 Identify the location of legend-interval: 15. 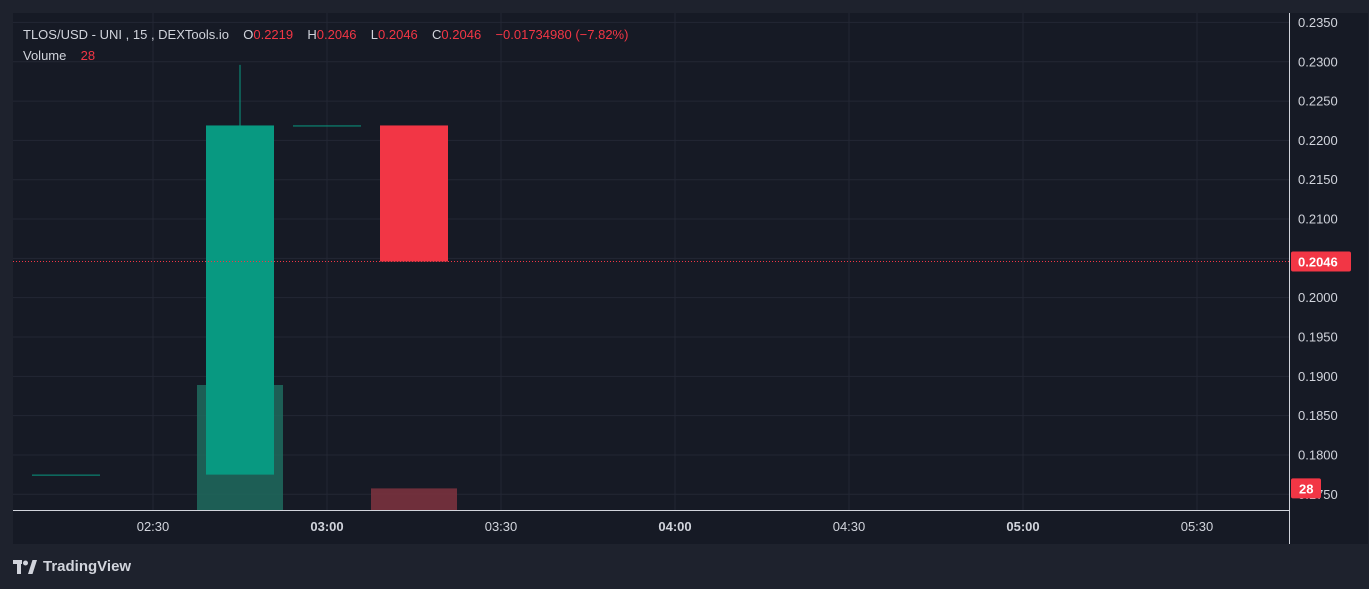
(140, 34).